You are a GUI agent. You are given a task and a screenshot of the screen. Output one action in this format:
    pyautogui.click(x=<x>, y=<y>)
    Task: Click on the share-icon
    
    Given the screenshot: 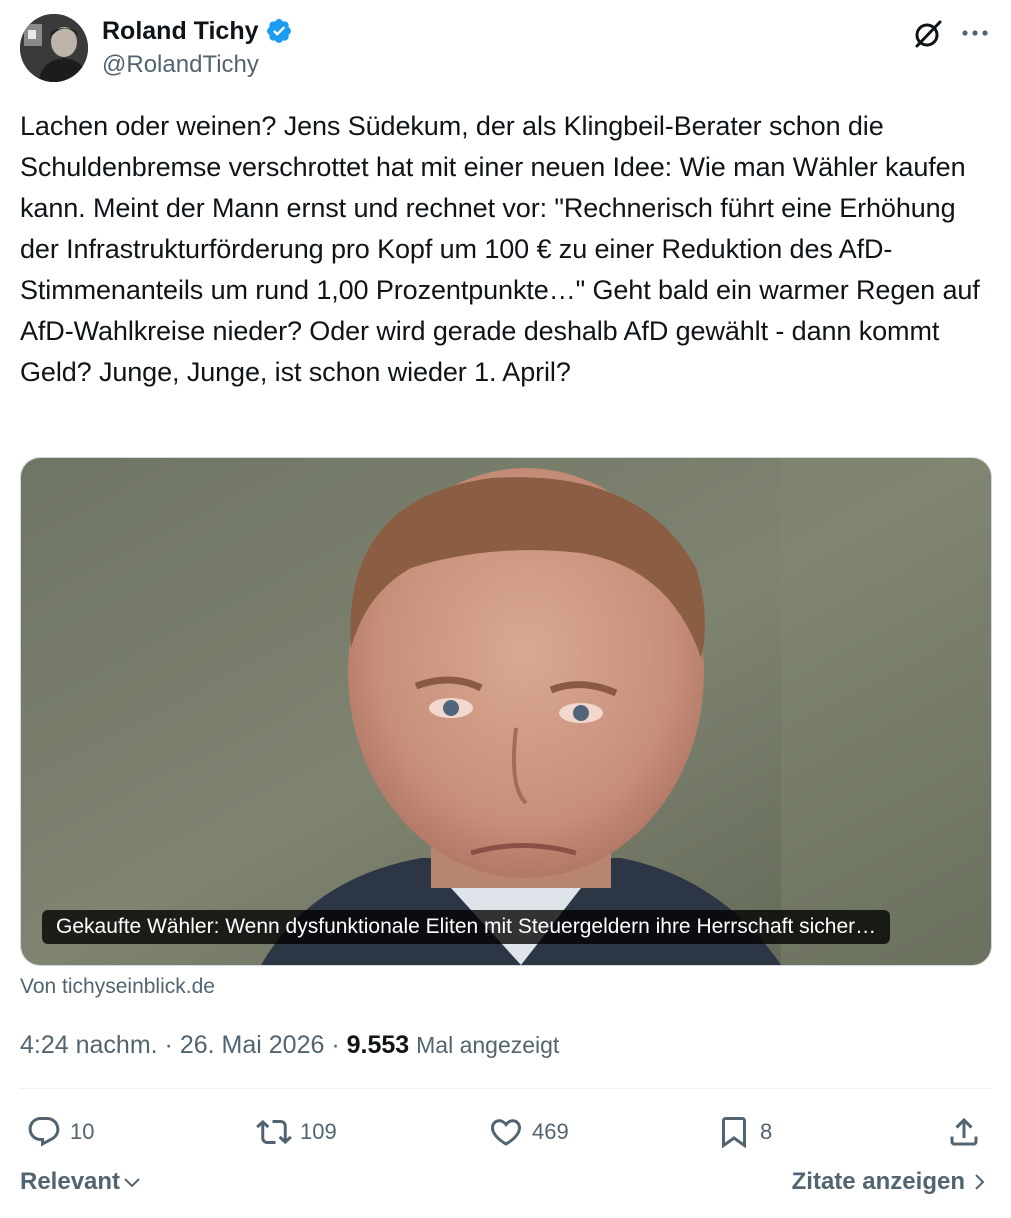 What is the action you would take?
    pyautogui.click(x=964, y=1131)
    